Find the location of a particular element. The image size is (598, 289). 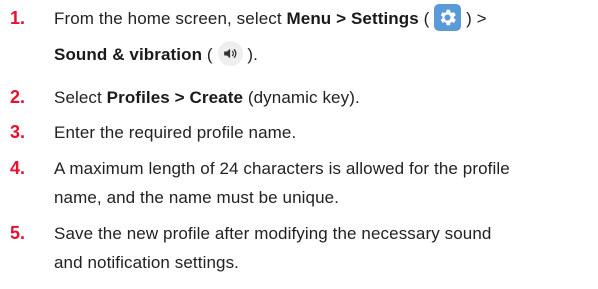

step-text: Select Profiles > Create (dynamic key). is located at coordinates (321, 97).